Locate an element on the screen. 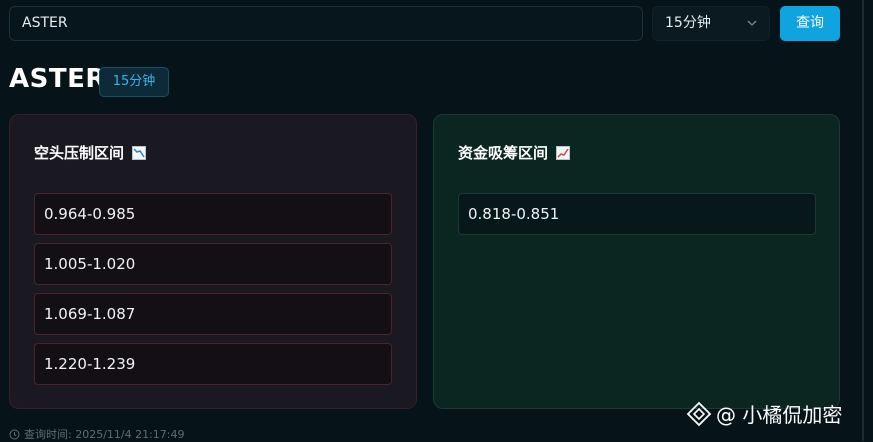  long-card-title: 资金吸筹区间 is located at coordinates (514, 152).